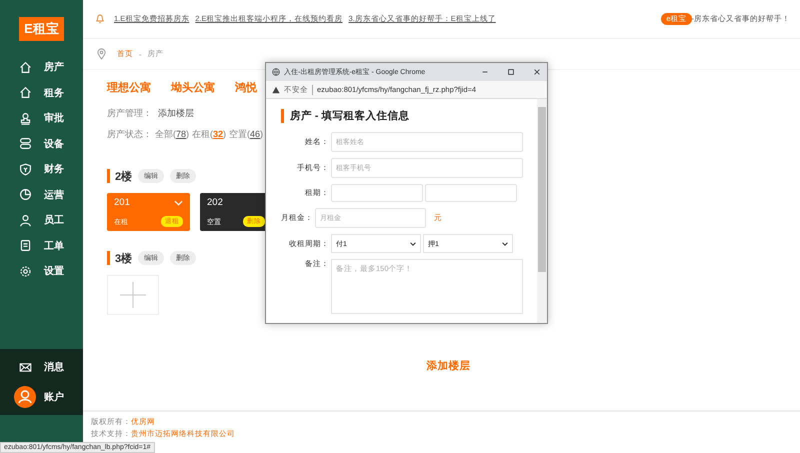 This screenshot has width=800, height=453. Describe the element at coordinates (41, 271) in the screenshot. I see `nav-item: 设置` at that location.